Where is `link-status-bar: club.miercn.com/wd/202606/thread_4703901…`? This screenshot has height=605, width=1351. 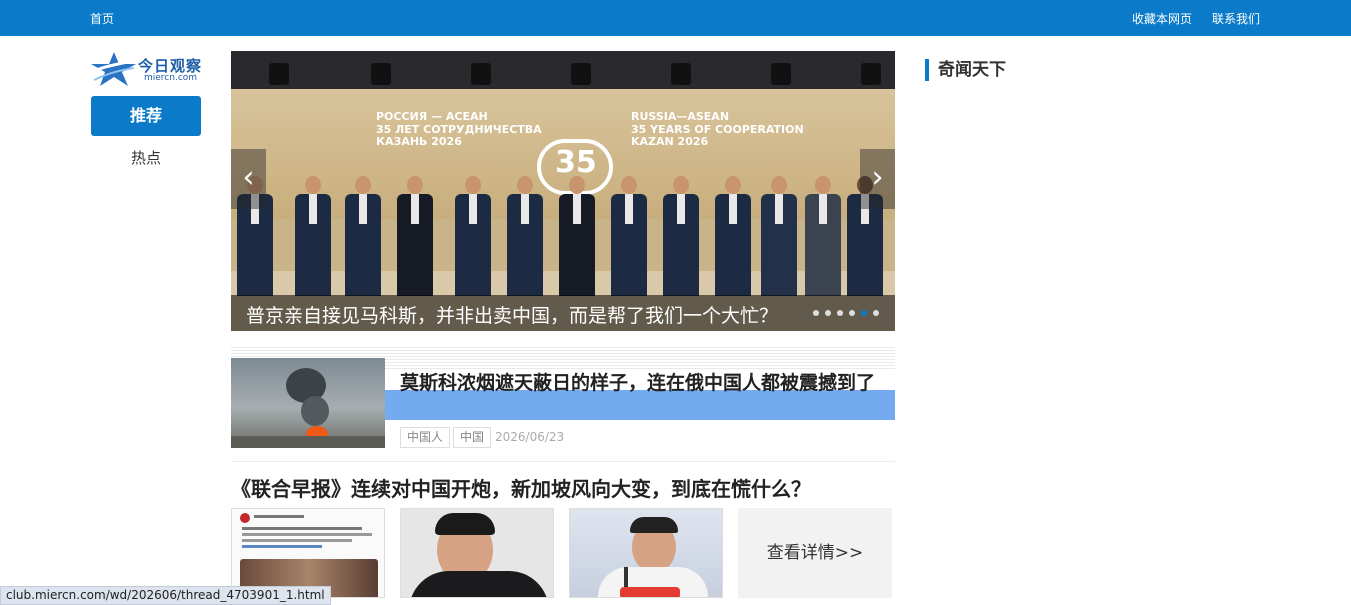 link-status-bar: club.miercn.com/wd/202606/thread_4703901… is located at coordinates (165, 595).